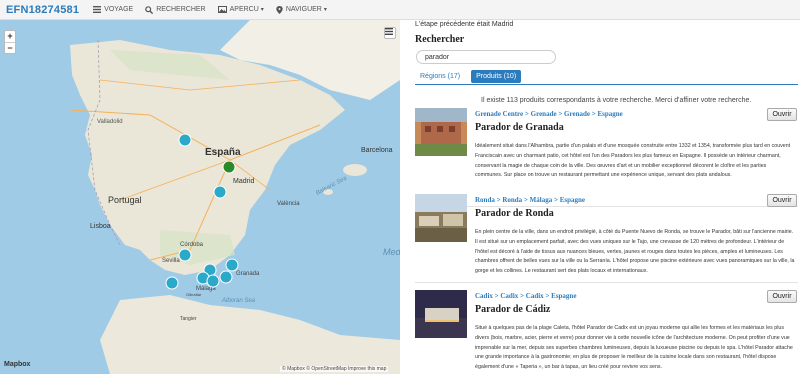 This screenshot has height=374, width=800. Describe the element at coordinates (10, 47) in the screenshot. I see `zoom-out-button: −` at that location.